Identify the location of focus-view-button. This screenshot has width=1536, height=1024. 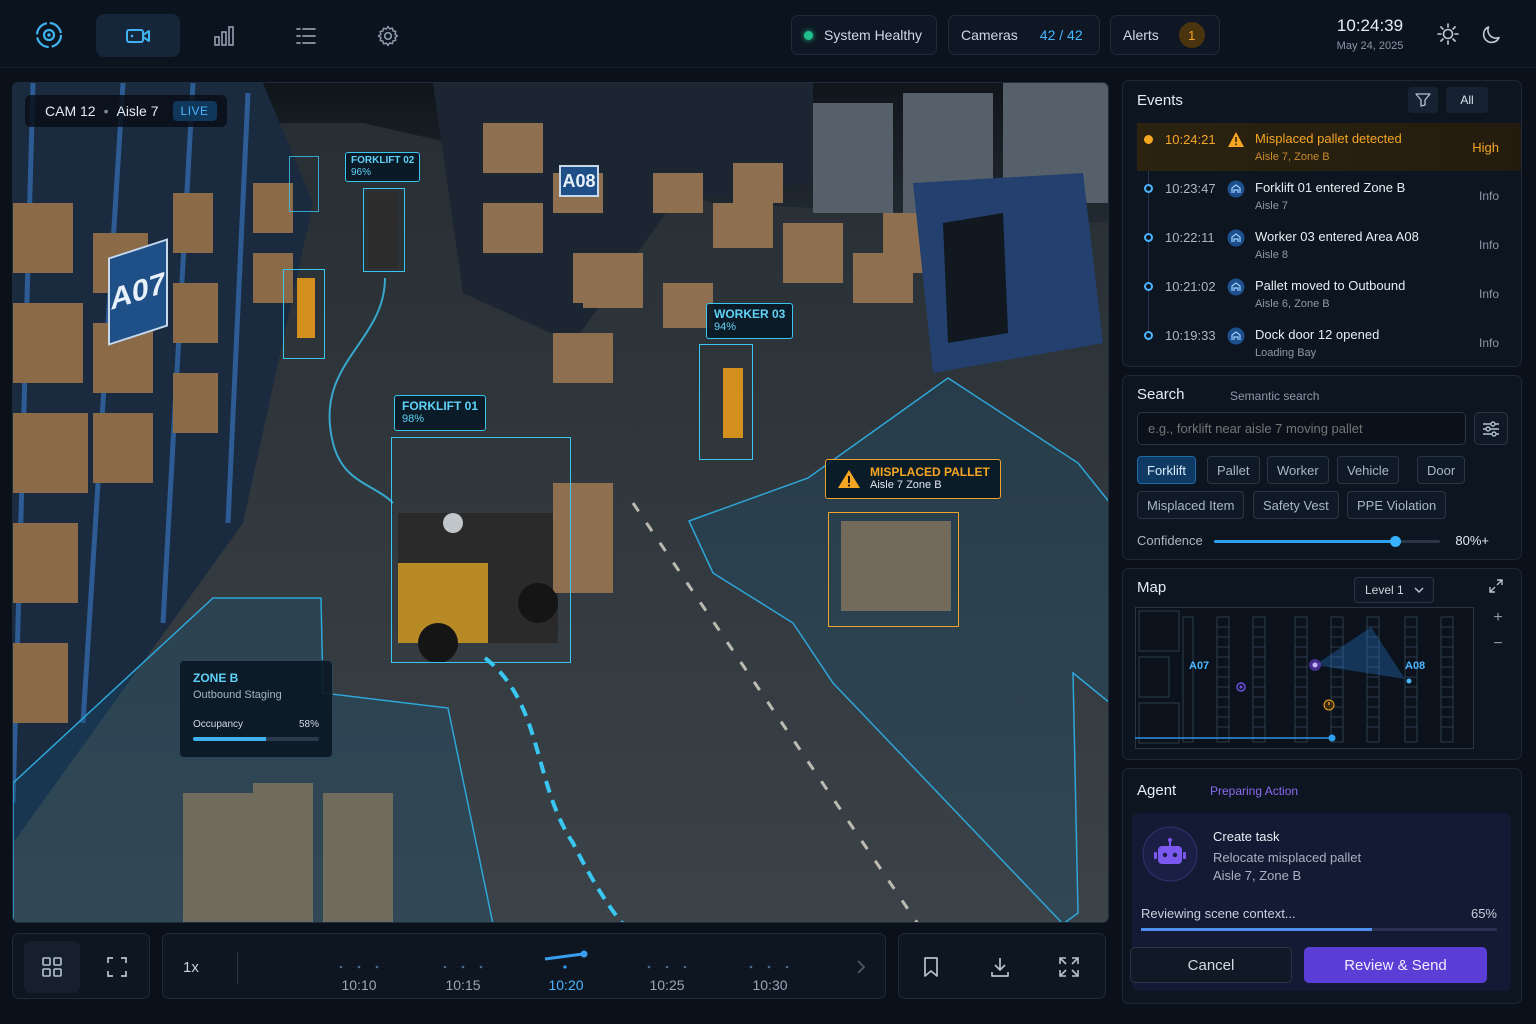
(117, 967).